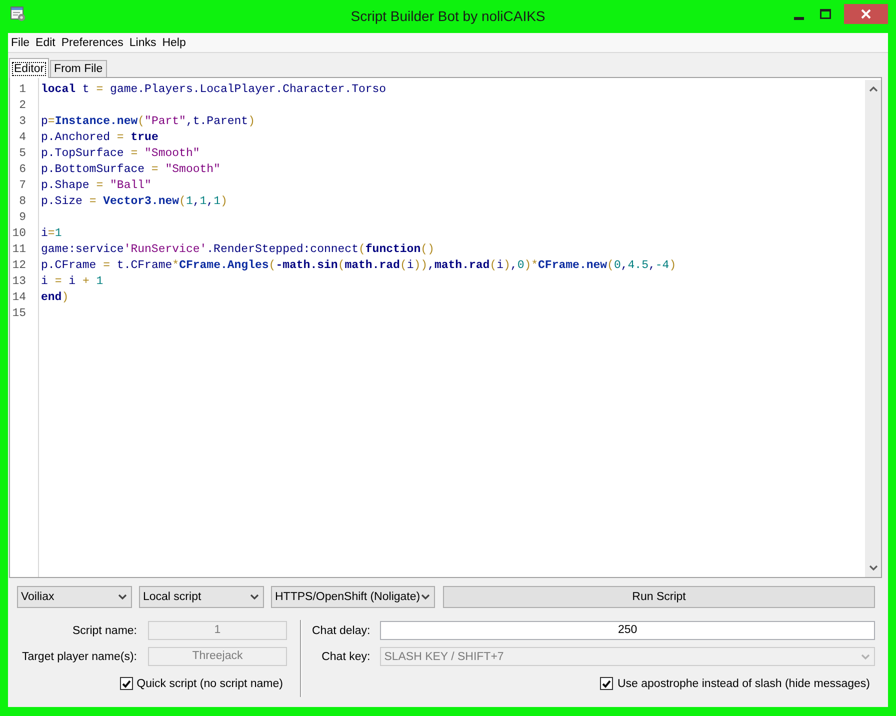 This screenshot has width=896, height=716. Describe the element at coordinates (873, 328) in the screenshot. I see `vertical-scrollbar` at that location.